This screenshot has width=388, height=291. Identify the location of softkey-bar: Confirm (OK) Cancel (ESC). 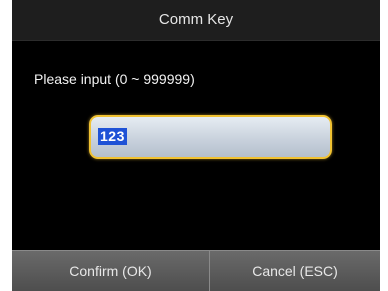
(196, 270).